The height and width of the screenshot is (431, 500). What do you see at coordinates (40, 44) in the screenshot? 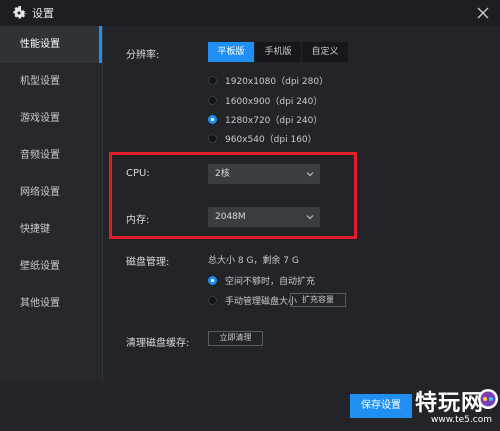
I see `sidebar-item-label: 性能设置` at bounding box center [40, 44].